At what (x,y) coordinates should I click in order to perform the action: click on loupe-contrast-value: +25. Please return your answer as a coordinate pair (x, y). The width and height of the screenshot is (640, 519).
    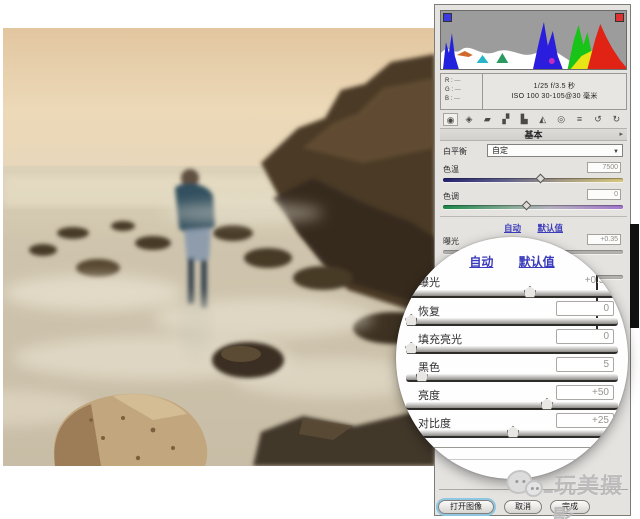
    Looking at the image, I should click on (585, 420).